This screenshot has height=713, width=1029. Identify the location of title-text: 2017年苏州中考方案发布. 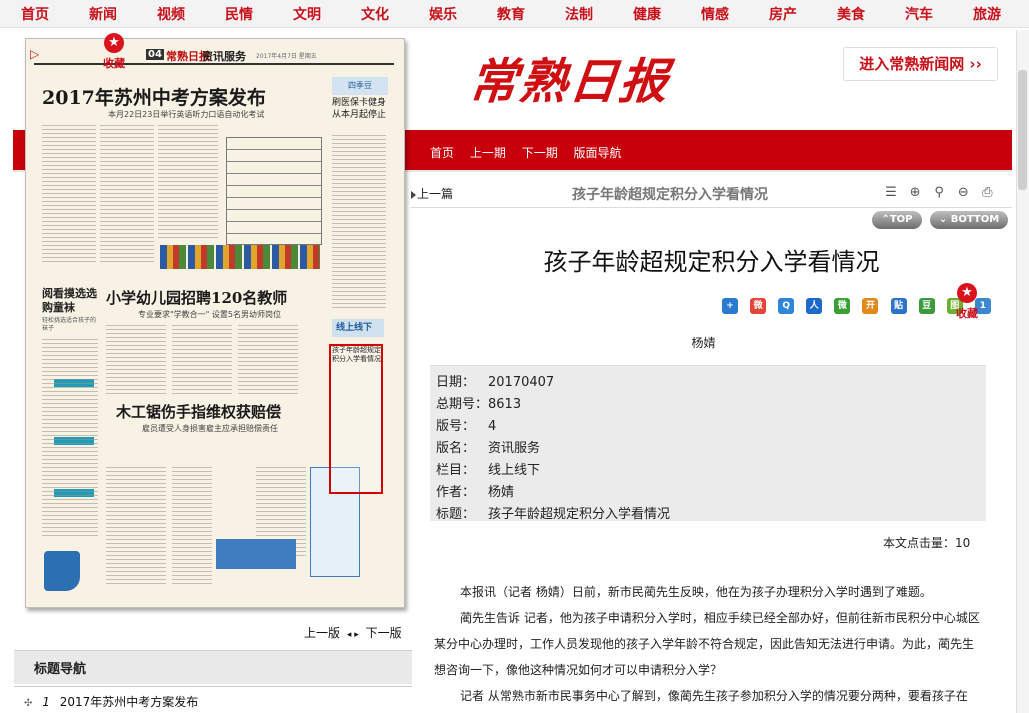
(129, 702).